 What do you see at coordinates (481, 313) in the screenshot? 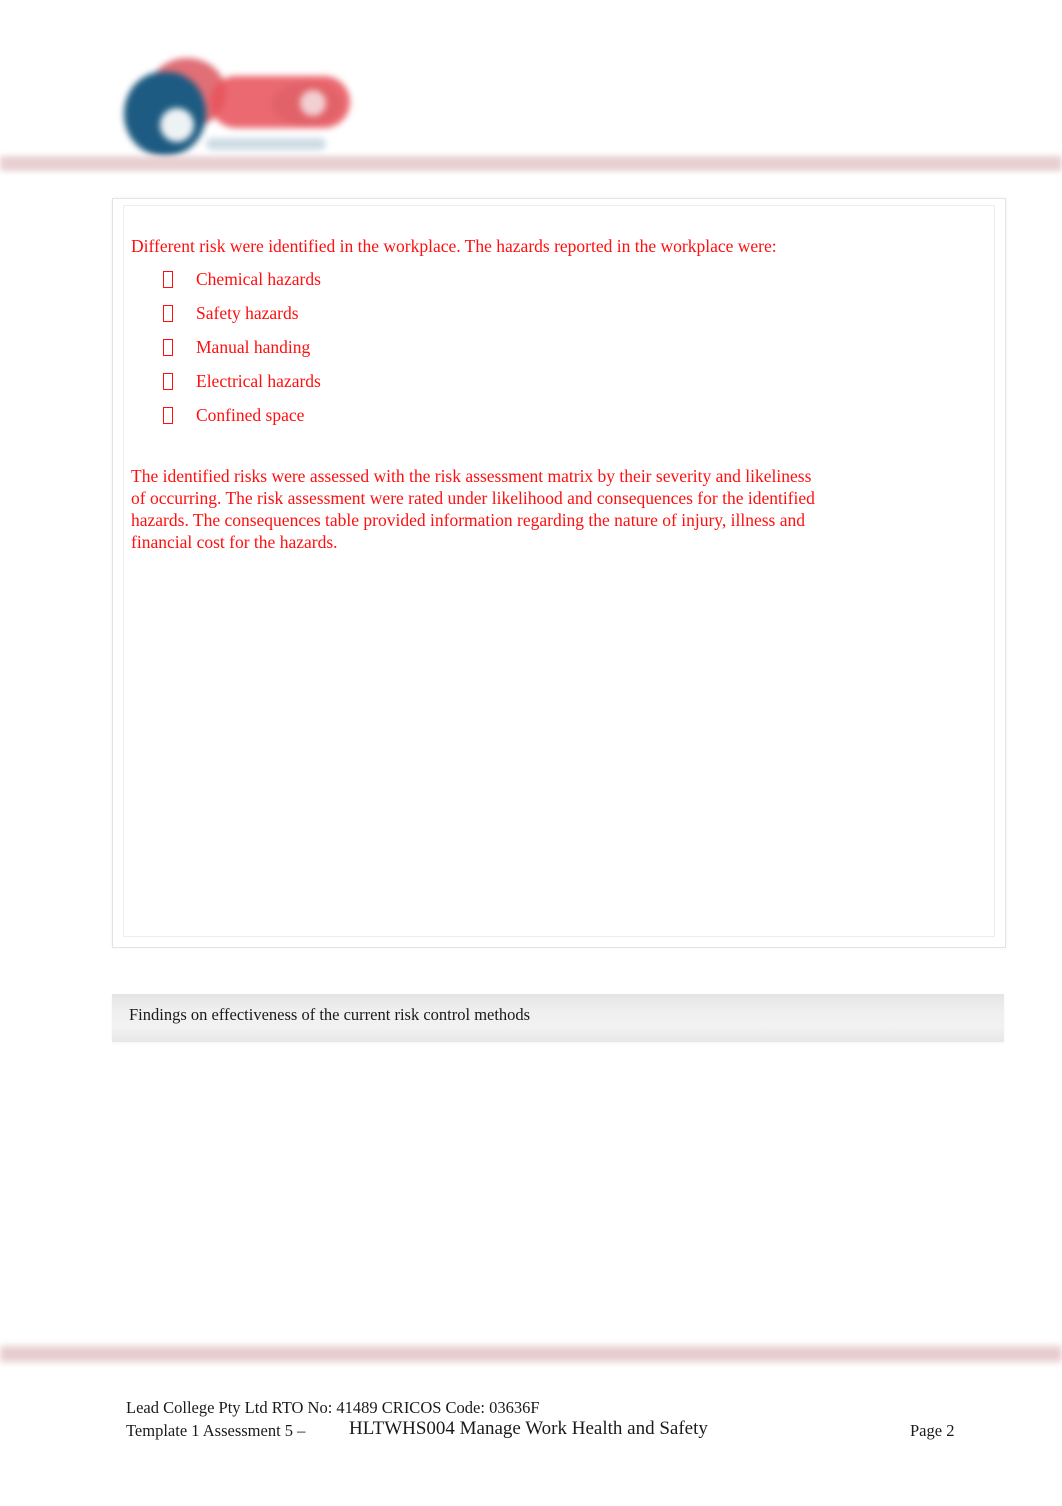
I see `list-item: Safety hazards` at bounding box center [481, 313].